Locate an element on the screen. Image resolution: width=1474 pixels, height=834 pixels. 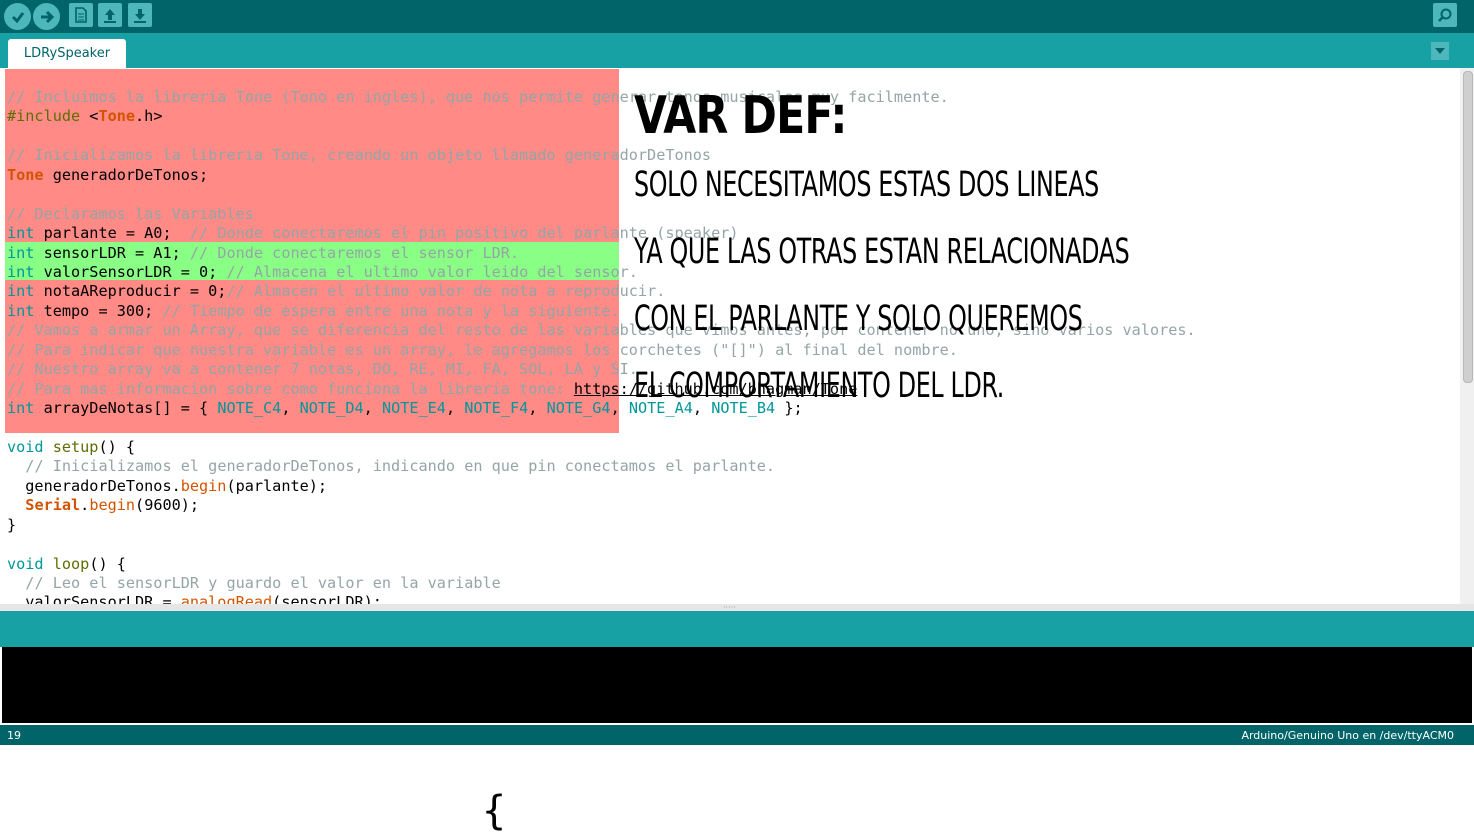
pane-divider is located at coordinates (737, 607).